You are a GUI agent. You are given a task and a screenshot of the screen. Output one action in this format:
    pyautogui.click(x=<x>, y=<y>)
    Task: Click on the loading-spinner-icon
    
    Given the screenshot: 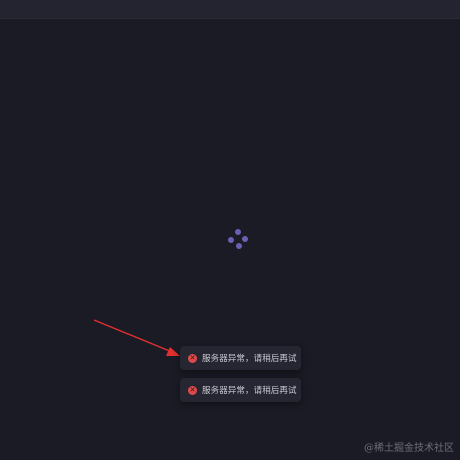 What is the action you would take?
    pyautogui.click(x=239, y=239)
    